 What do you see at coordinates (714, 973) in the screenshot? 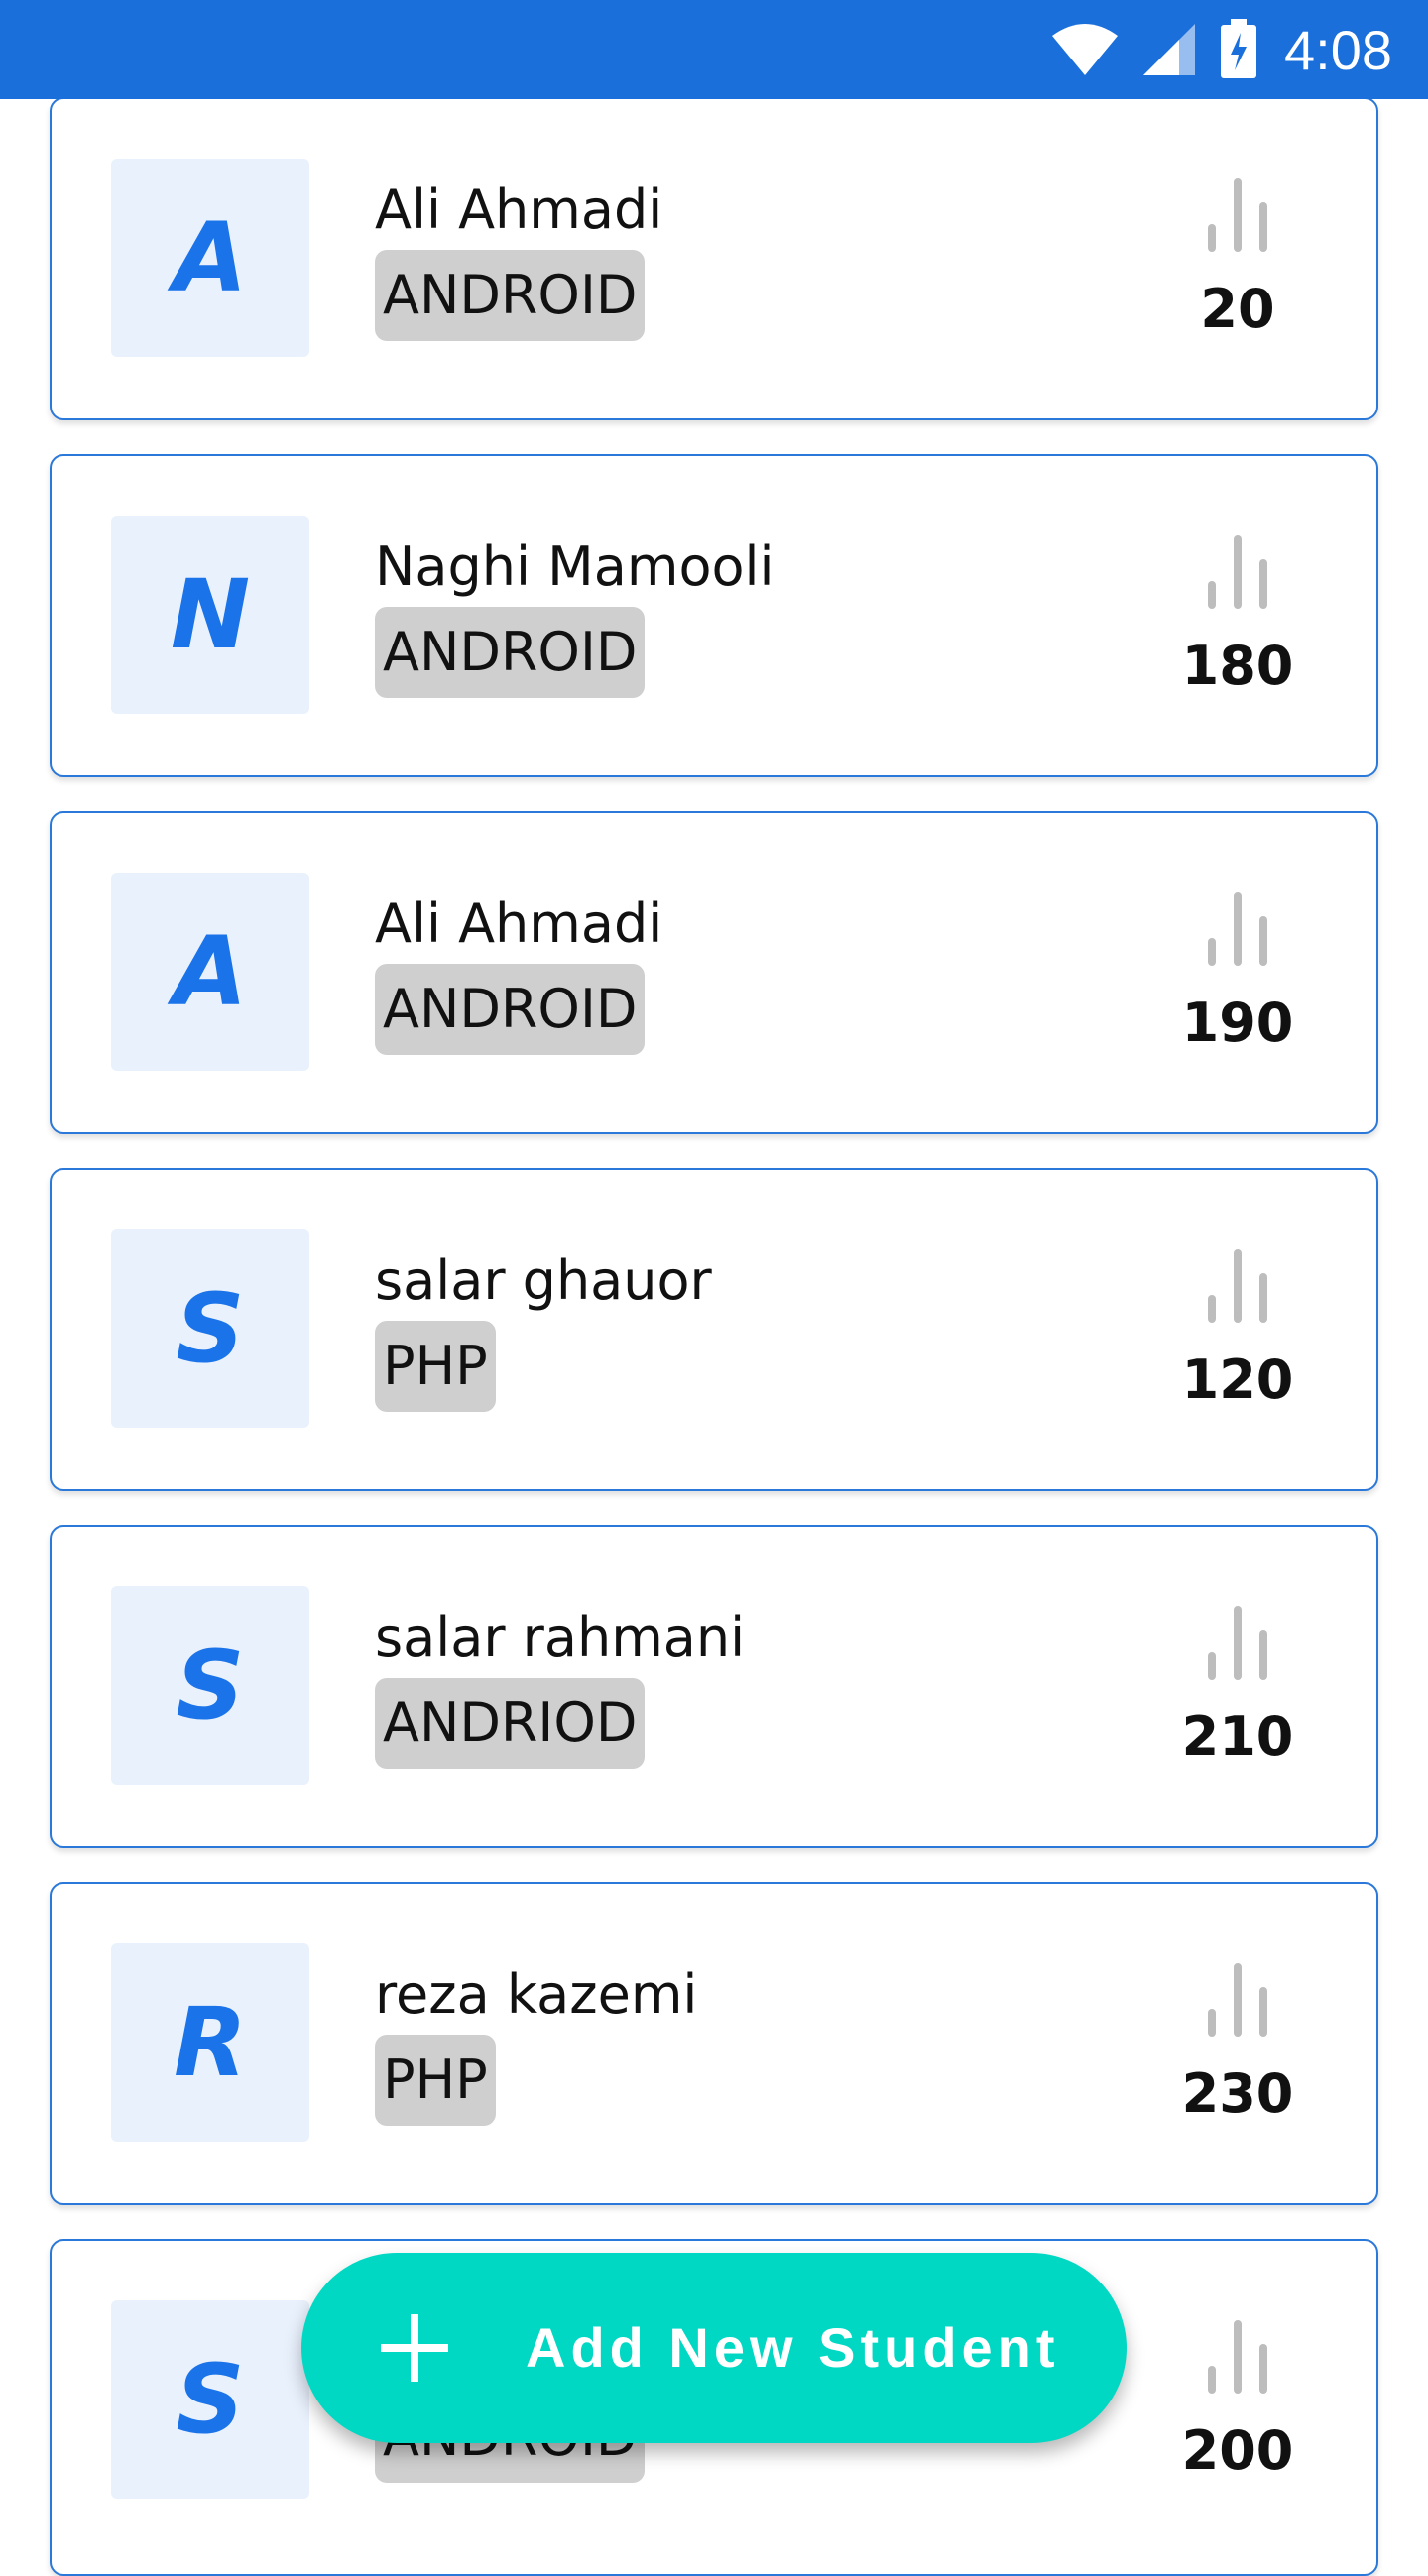
I see `student-card: A Ali Ahmadi ANDROID 190` at bounding box center [714, 973].